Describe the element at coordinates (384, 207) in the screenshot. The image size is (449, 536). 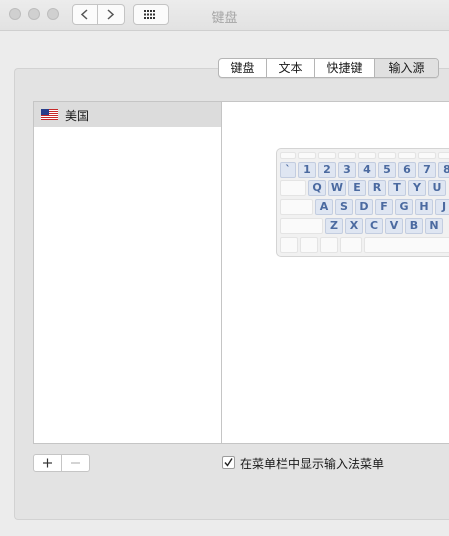
I see `key: F` at that location.